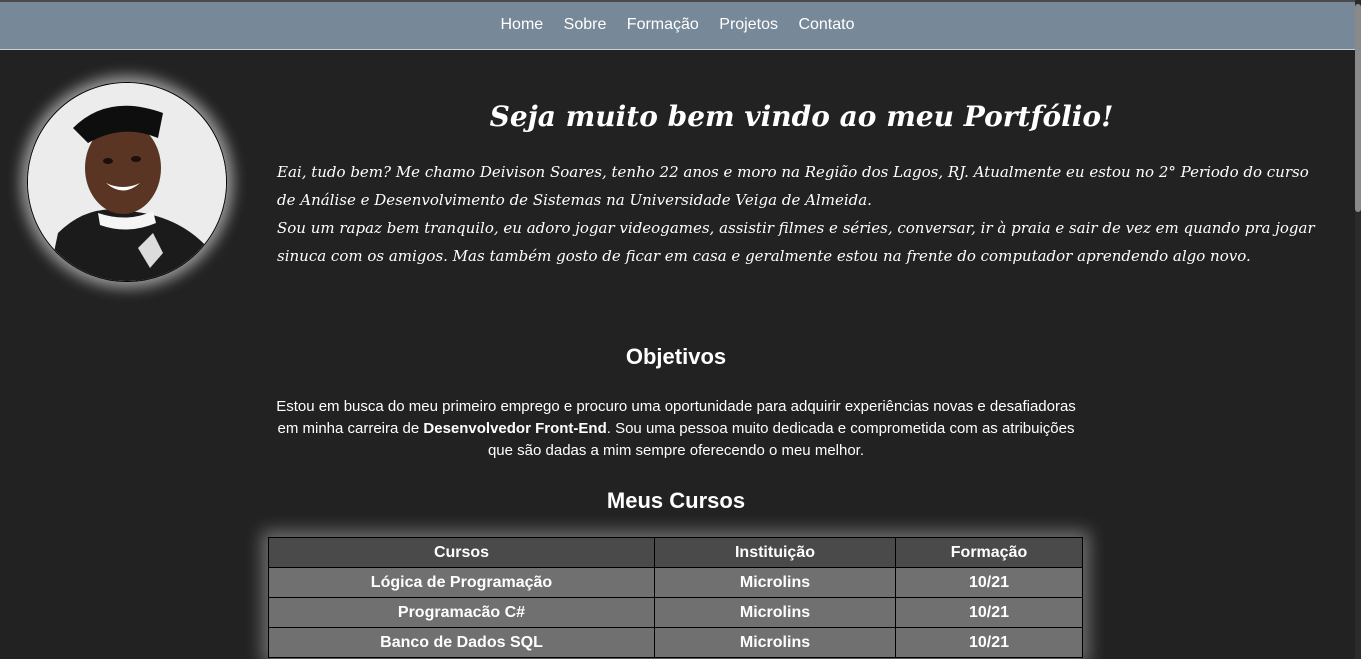 The image size is (1361, 659). I want to click on column-header-instituicao: Instituição, so click(775, 552).